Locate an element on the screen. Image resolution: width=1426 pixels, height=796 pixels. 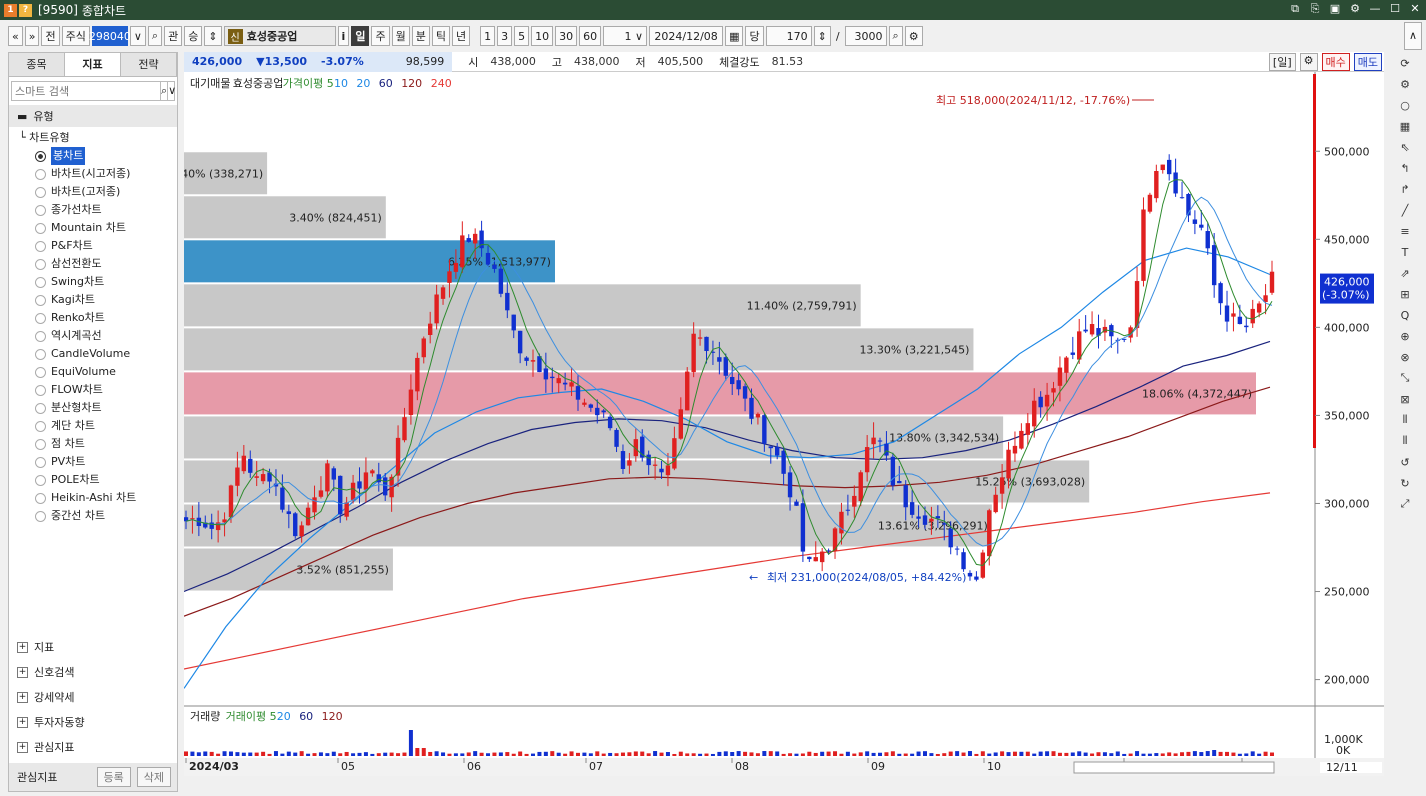
zoom-icon: ⌕ is located at coordinates (895, 36).